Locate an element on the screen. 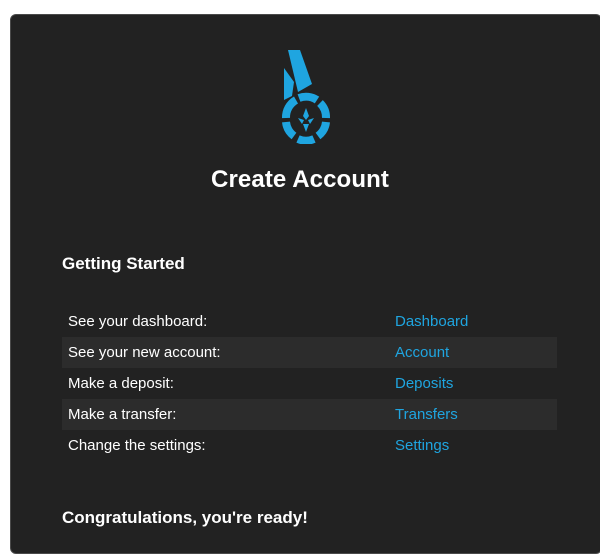 The width and height of the screenshot is (600, 554). dashboard-link: Dashboard is located at coordinates (431, 321).